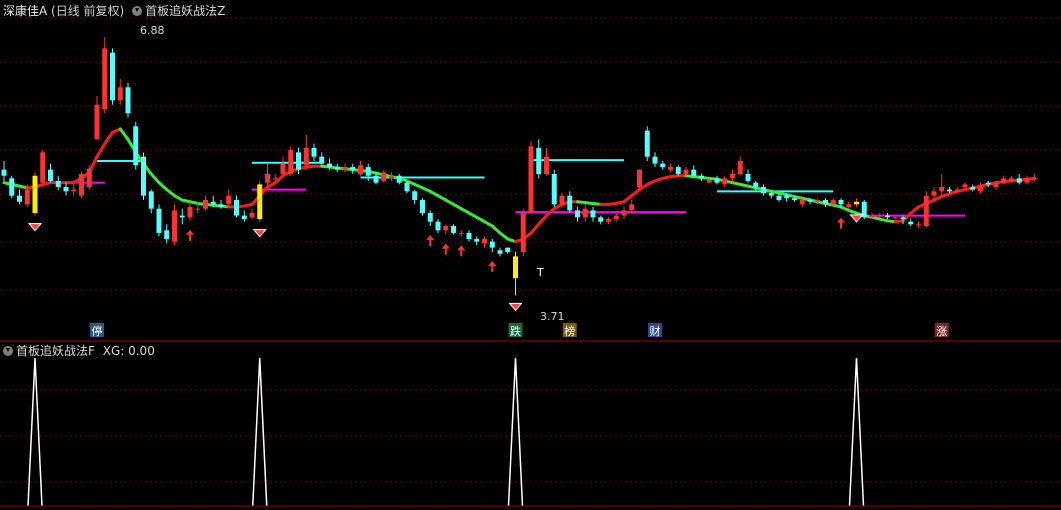 The width and height of the screenshot is (1061, 510). Describe the element at coordinates (540, 272) in the screenshot. I see `t-mark: T` at that location.